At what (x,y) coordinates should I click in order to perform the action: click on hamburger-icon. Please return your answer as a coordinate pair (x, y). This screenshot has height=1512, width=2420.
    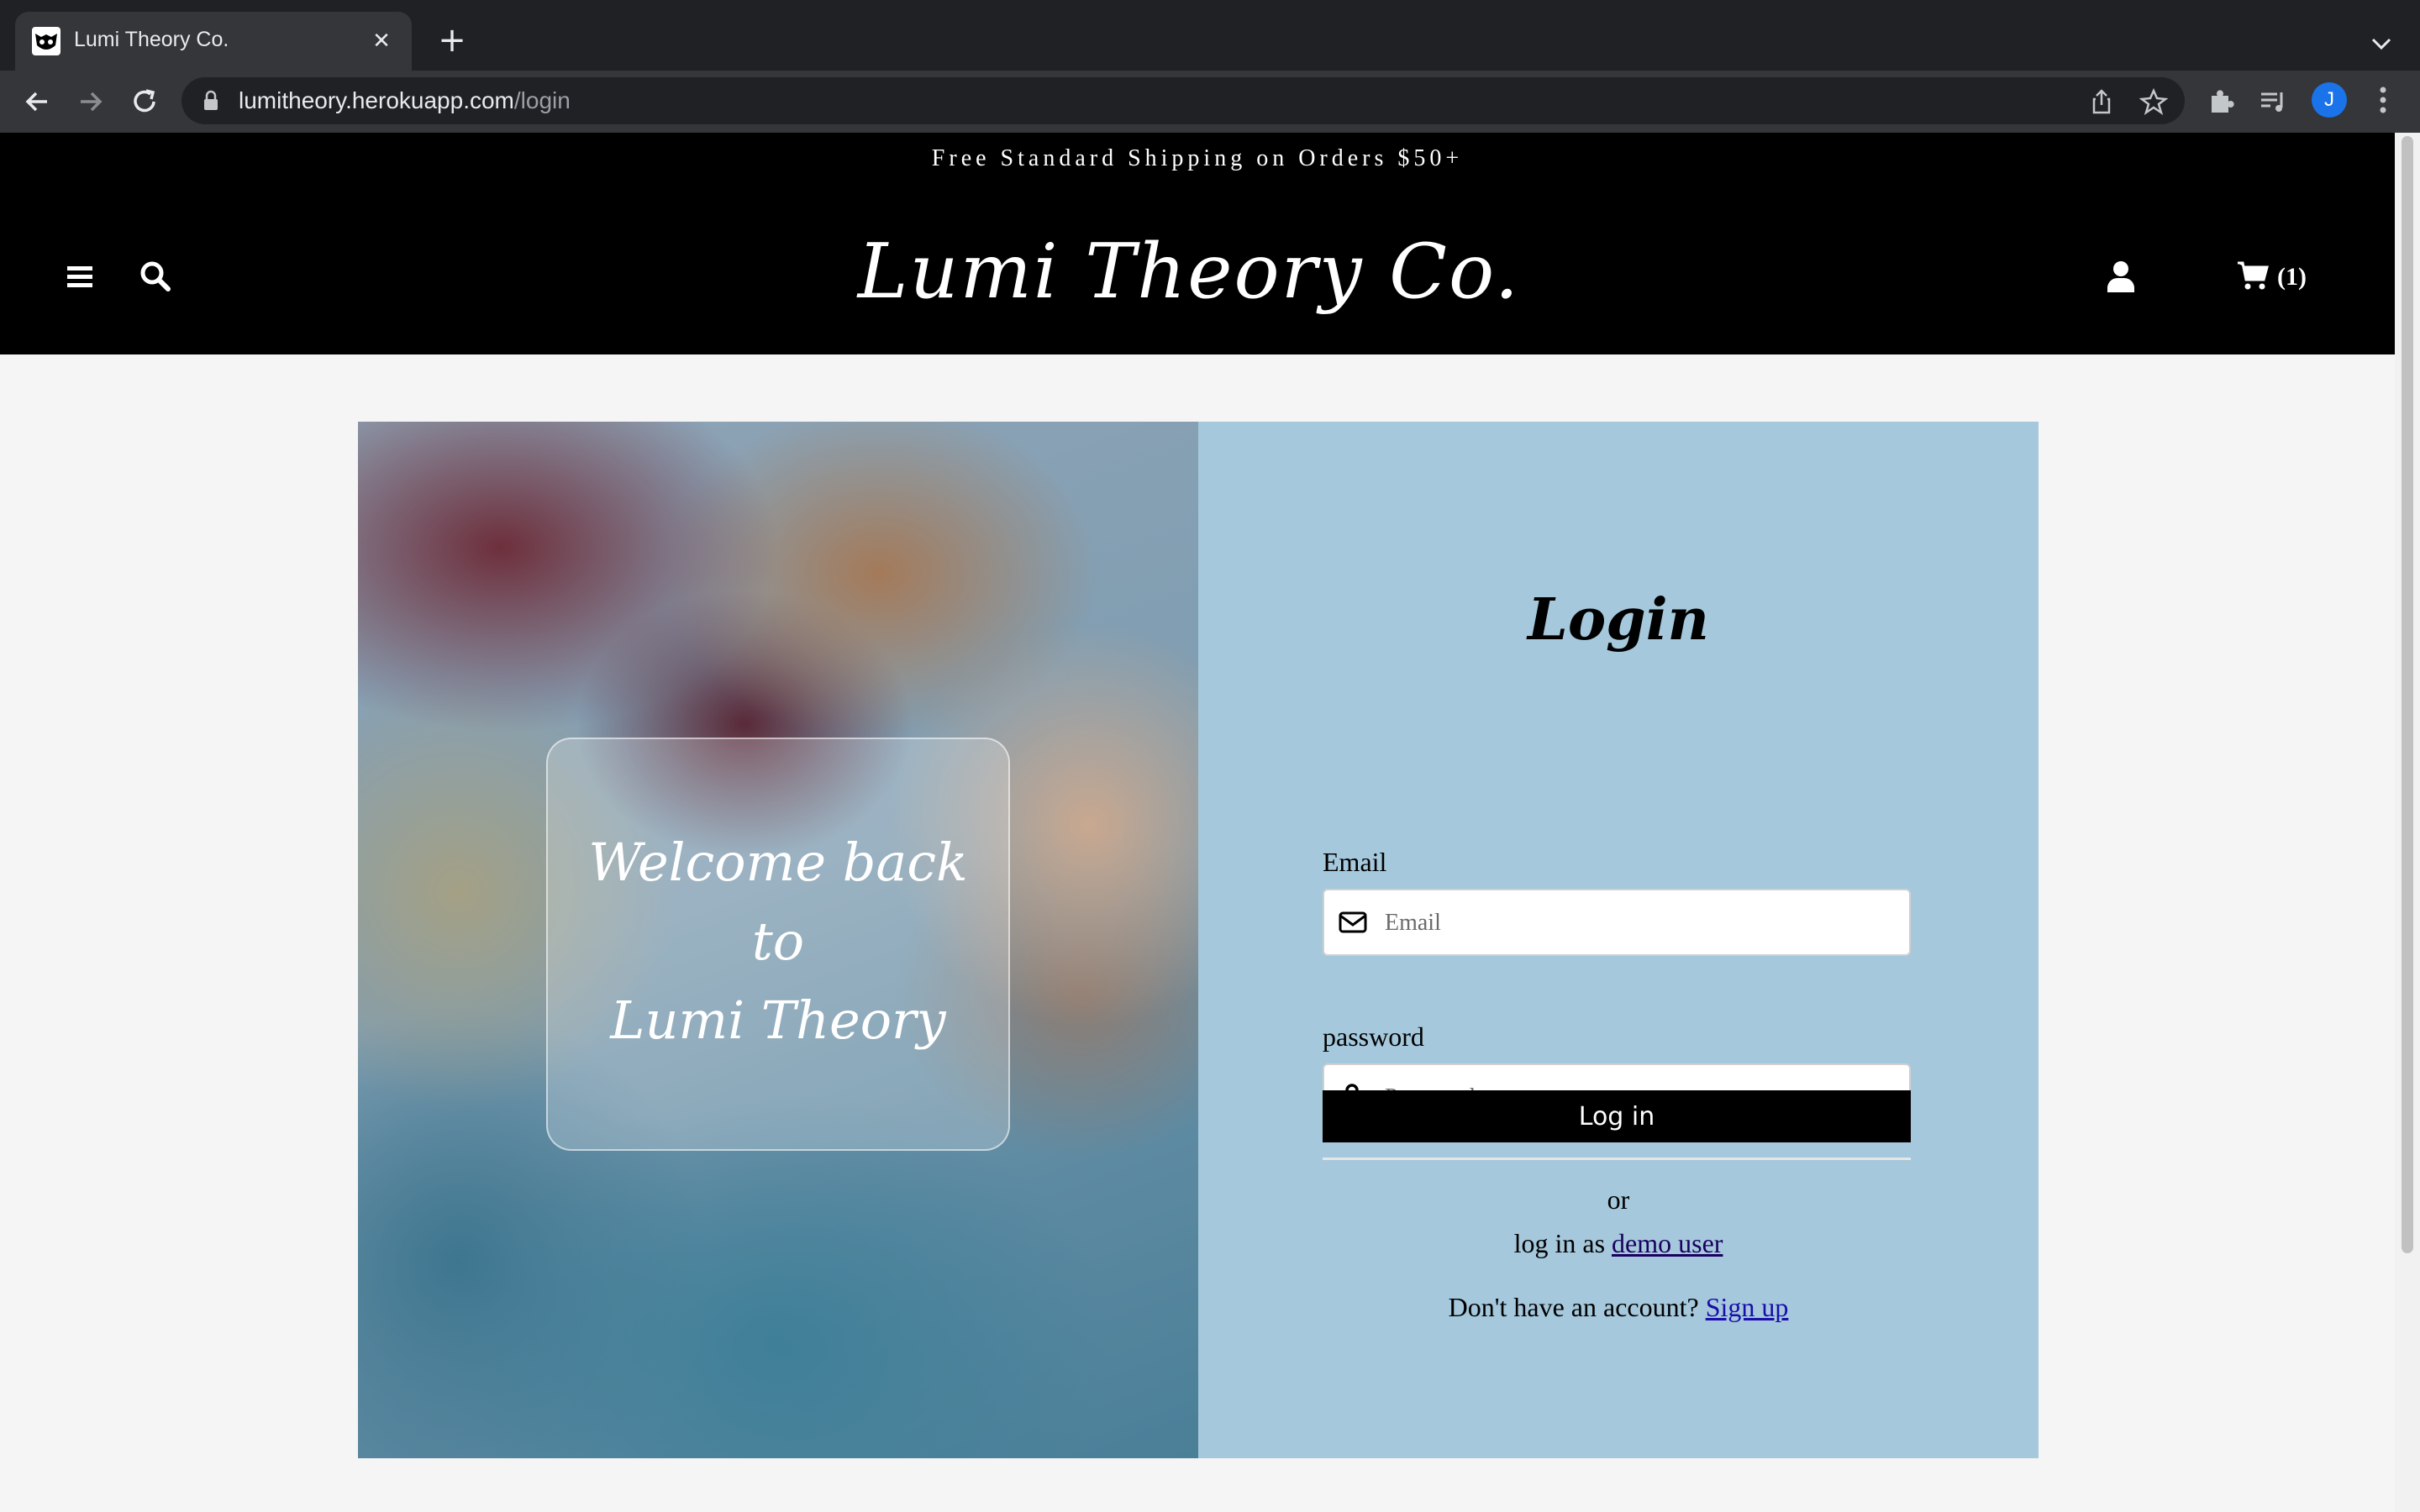
    Looking at the image, I should click on (80, 276).